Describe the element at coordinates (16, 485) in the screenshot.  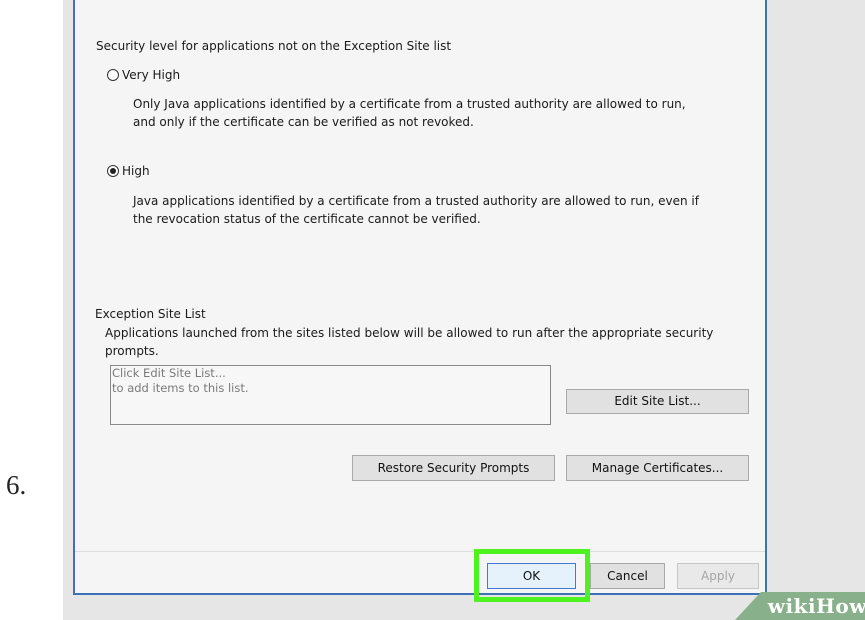
I see `step-number: 6.` at that location.